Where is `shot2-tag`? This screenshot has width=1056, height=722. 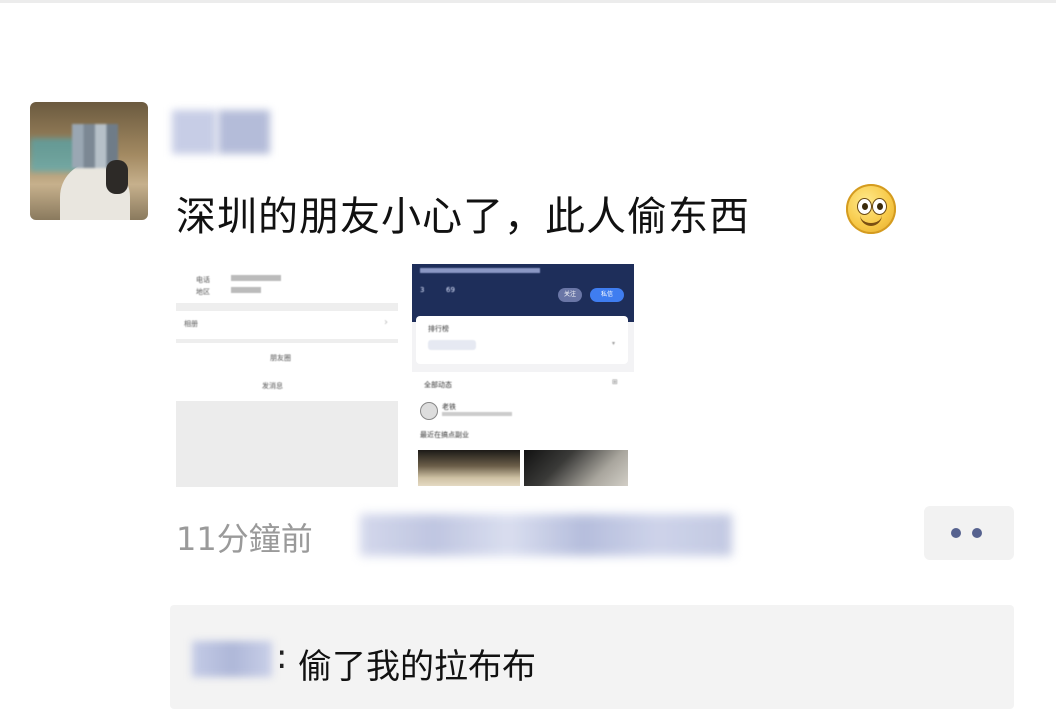 shot2-tag is located at coordinates (452, 345).